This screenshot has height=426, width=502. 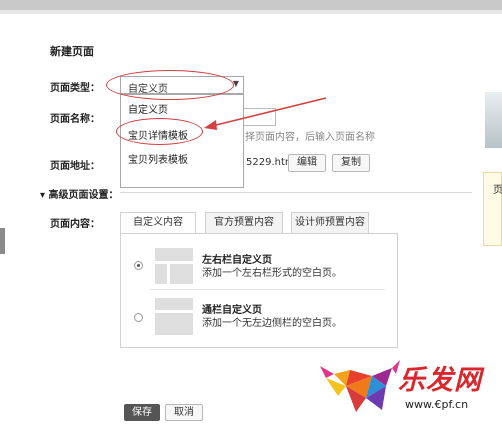 I want to click on right-side-panel: 页, so click(x=492, y=209).